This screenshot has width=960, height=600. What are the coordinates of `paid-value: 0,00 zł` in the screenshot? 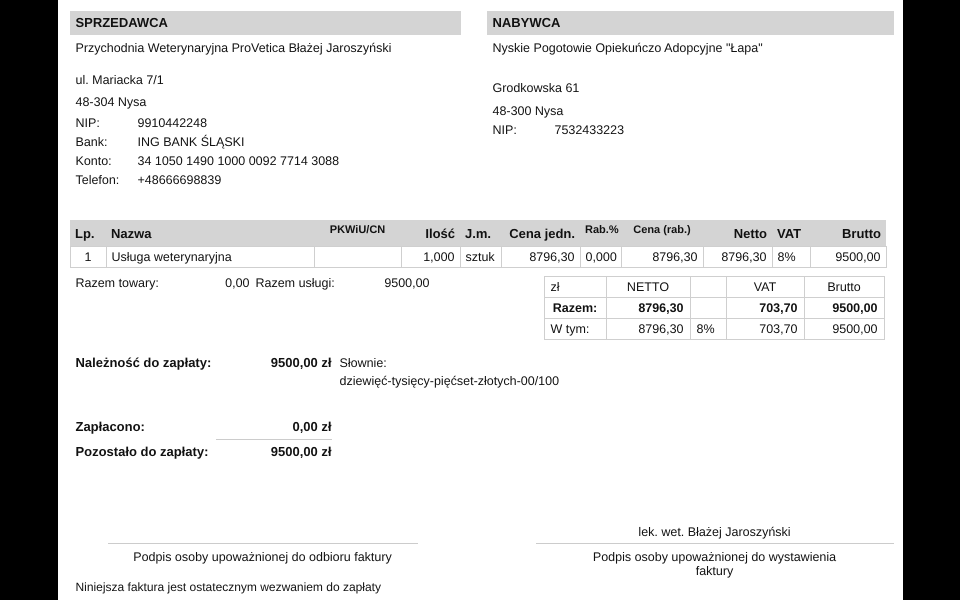 It's located at (311, 427).